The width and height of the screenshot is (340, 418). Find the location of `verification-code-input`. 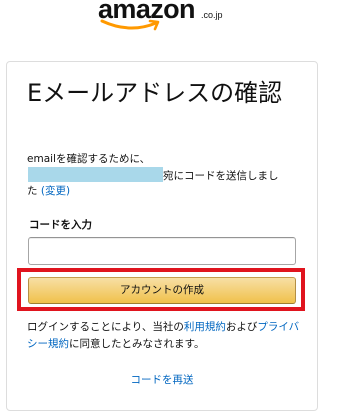

verification-code-input is located at coordinates (162, 251).